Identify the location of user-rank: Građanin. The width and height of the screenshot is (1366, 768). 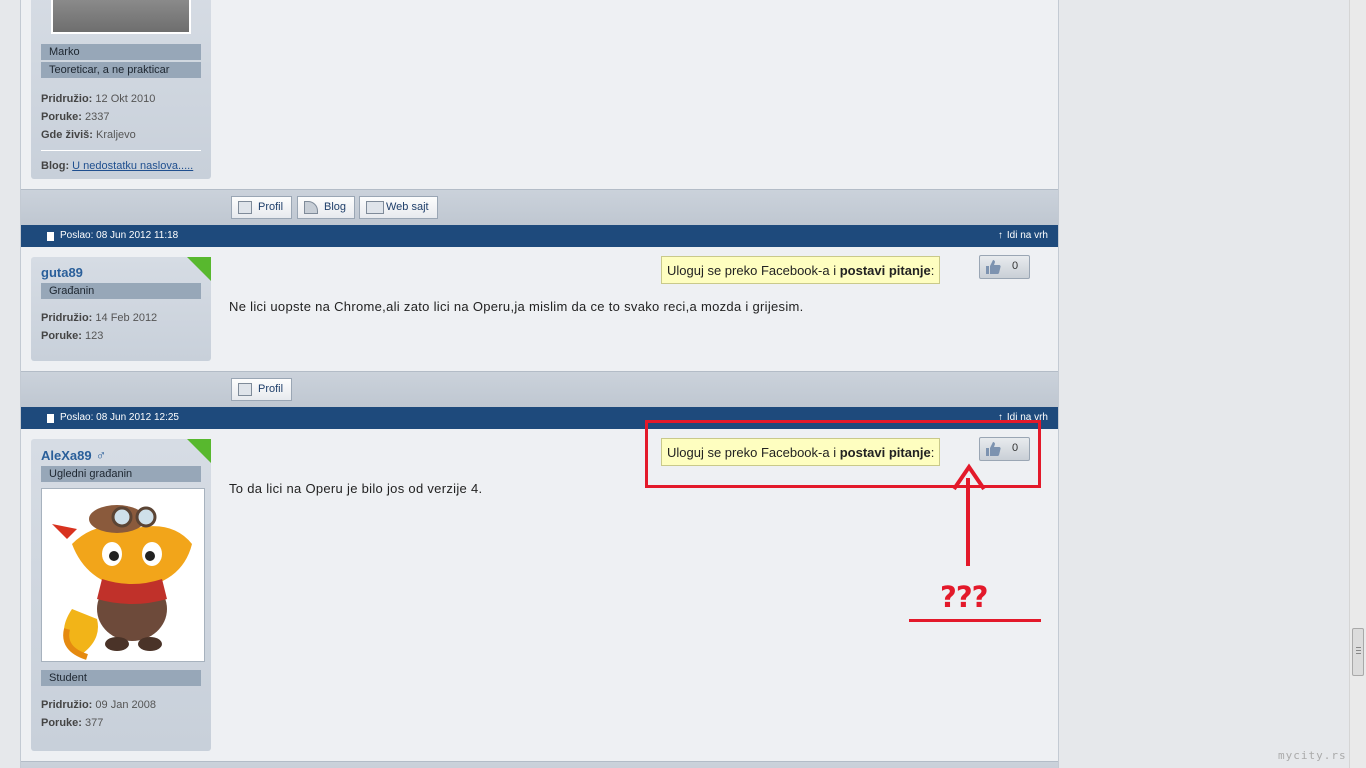
(121, 291).